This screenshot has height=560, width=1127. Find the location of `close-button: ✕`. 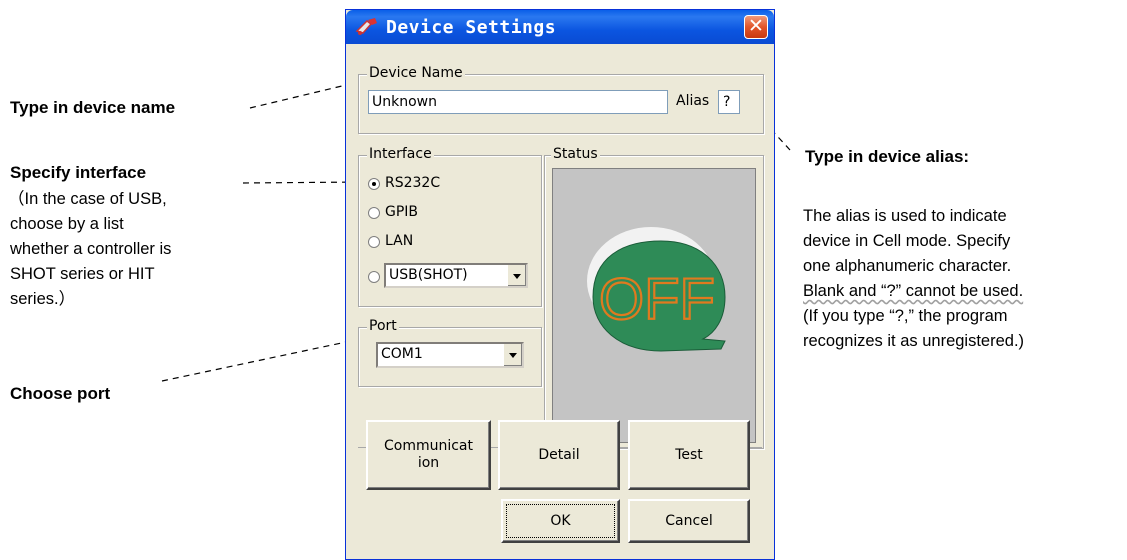

close-button: ✕ is located at coordinates (756, 27).